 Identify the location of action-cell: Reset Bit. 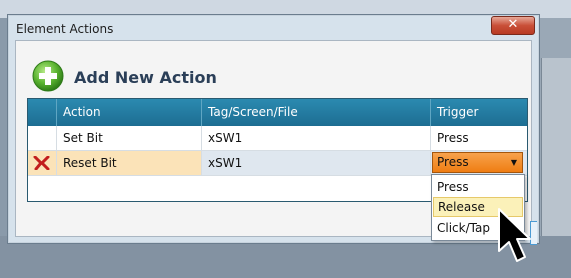
(129, 163).